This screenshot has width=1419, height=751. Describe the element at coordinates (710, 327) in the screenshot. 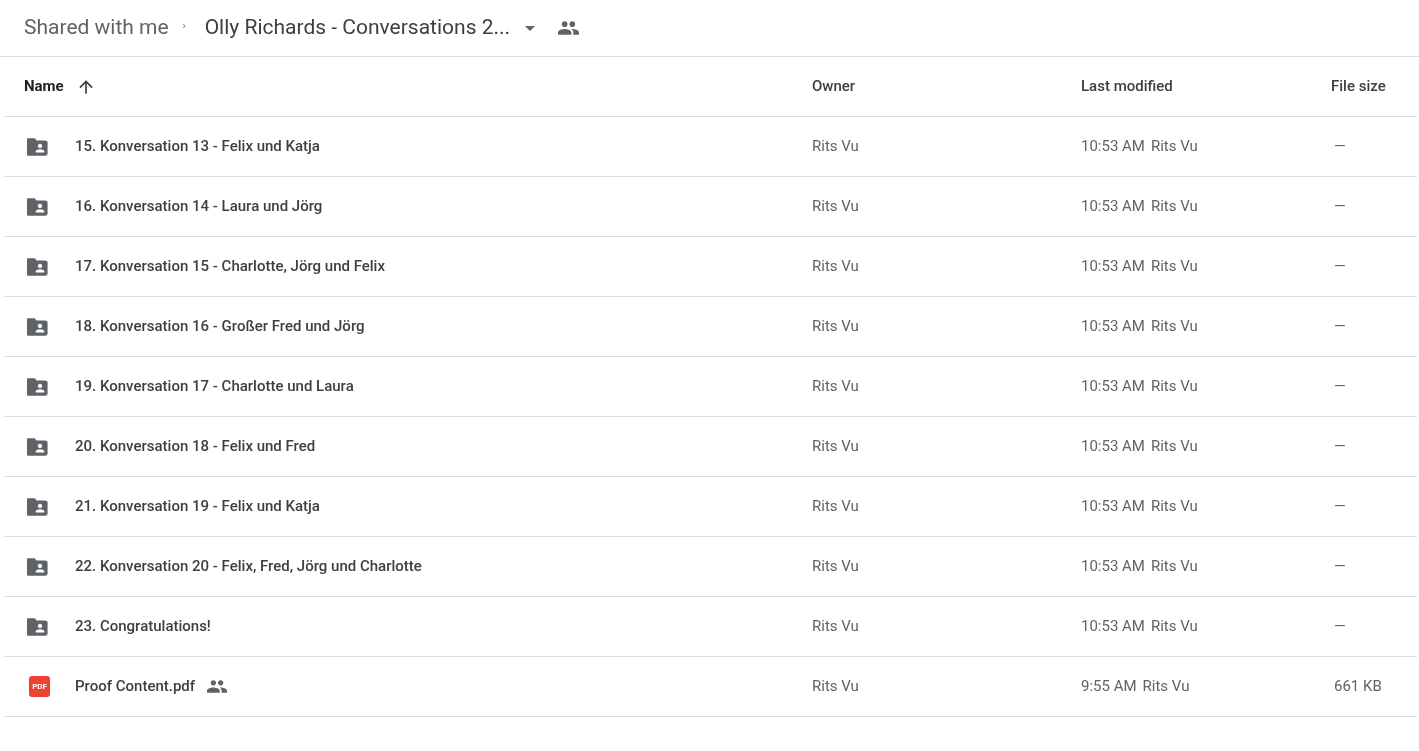

I see `file-row: 18. Konversation 16 - Großer Fred und Jörg Rits Vu 10:53 AM Rits Vu —` at that location.